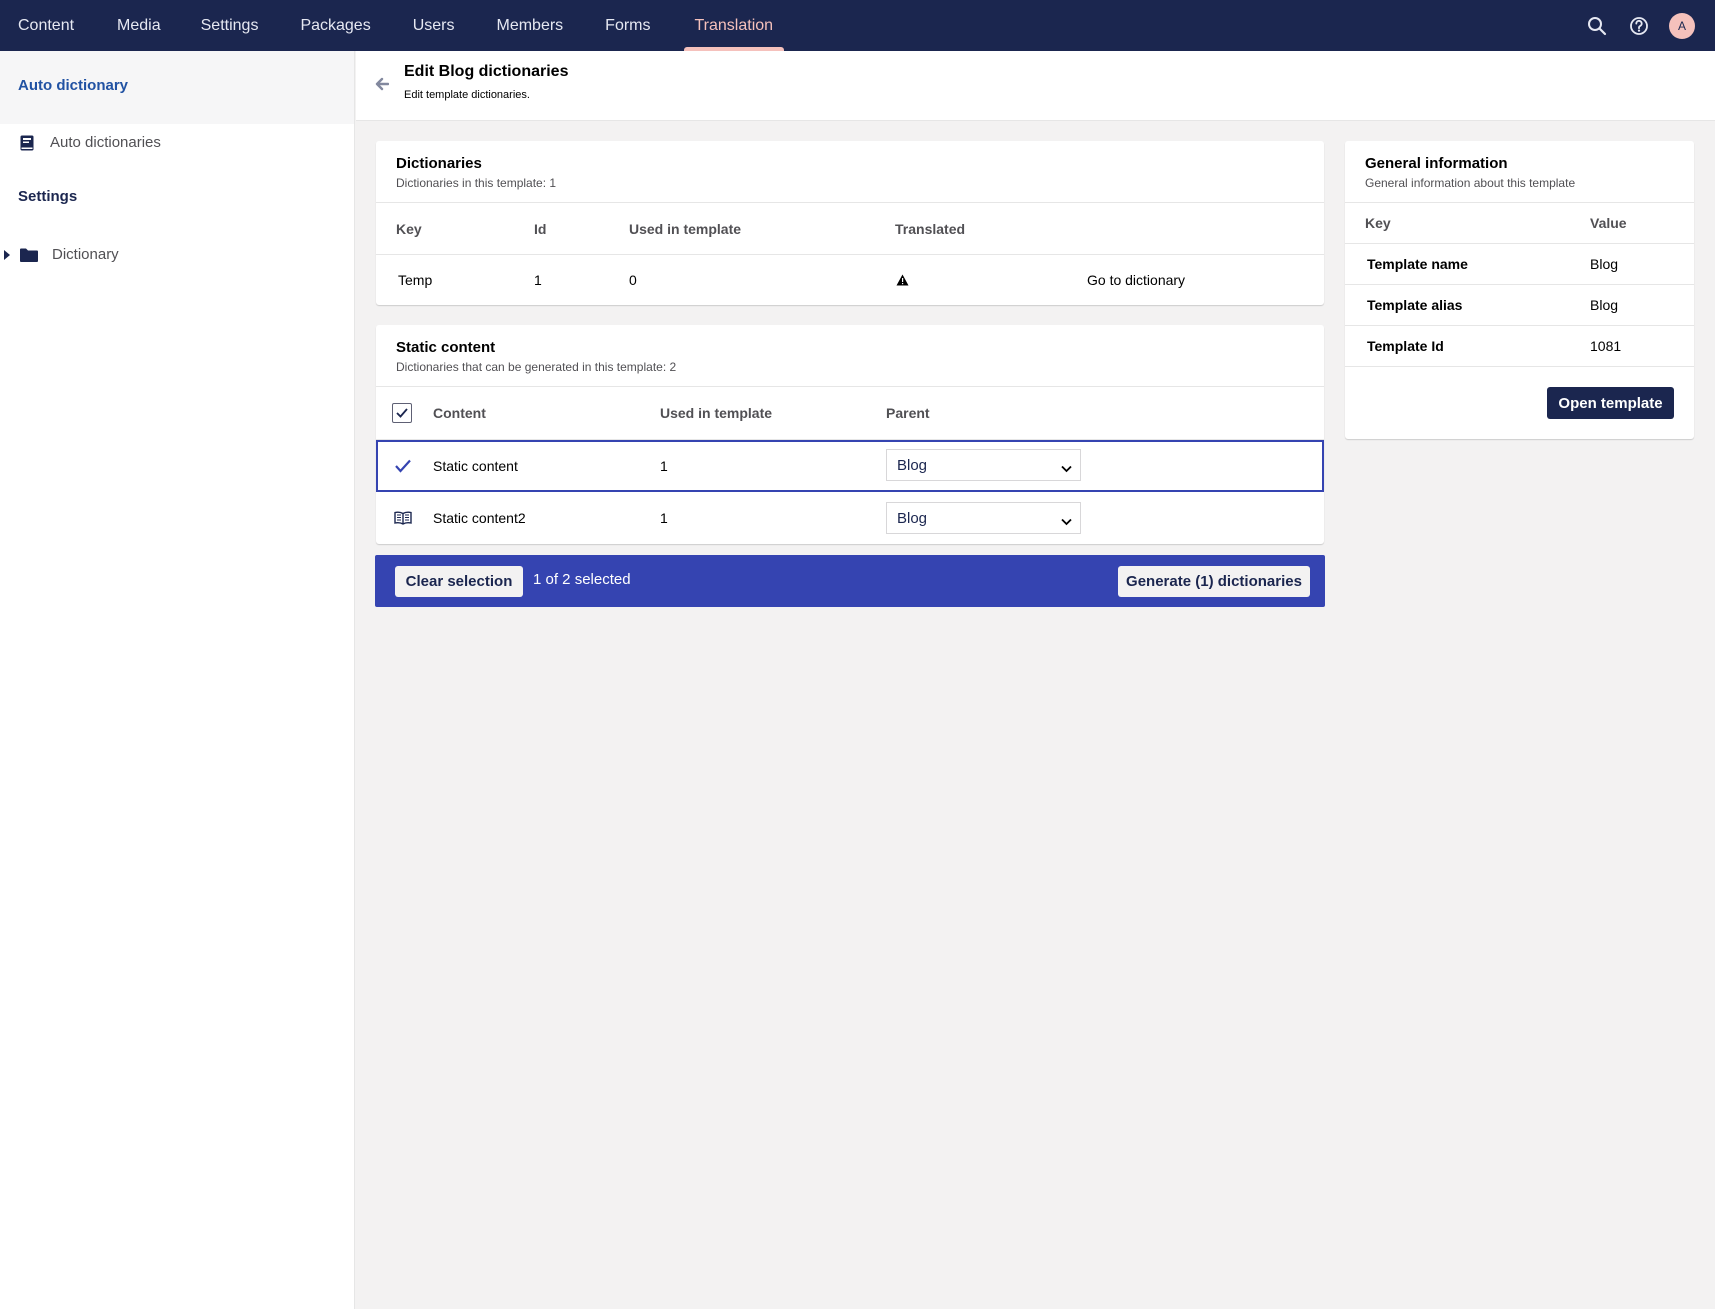  I want to click on sidebar-item-dictionary: Dictionary, so click(61, 254).